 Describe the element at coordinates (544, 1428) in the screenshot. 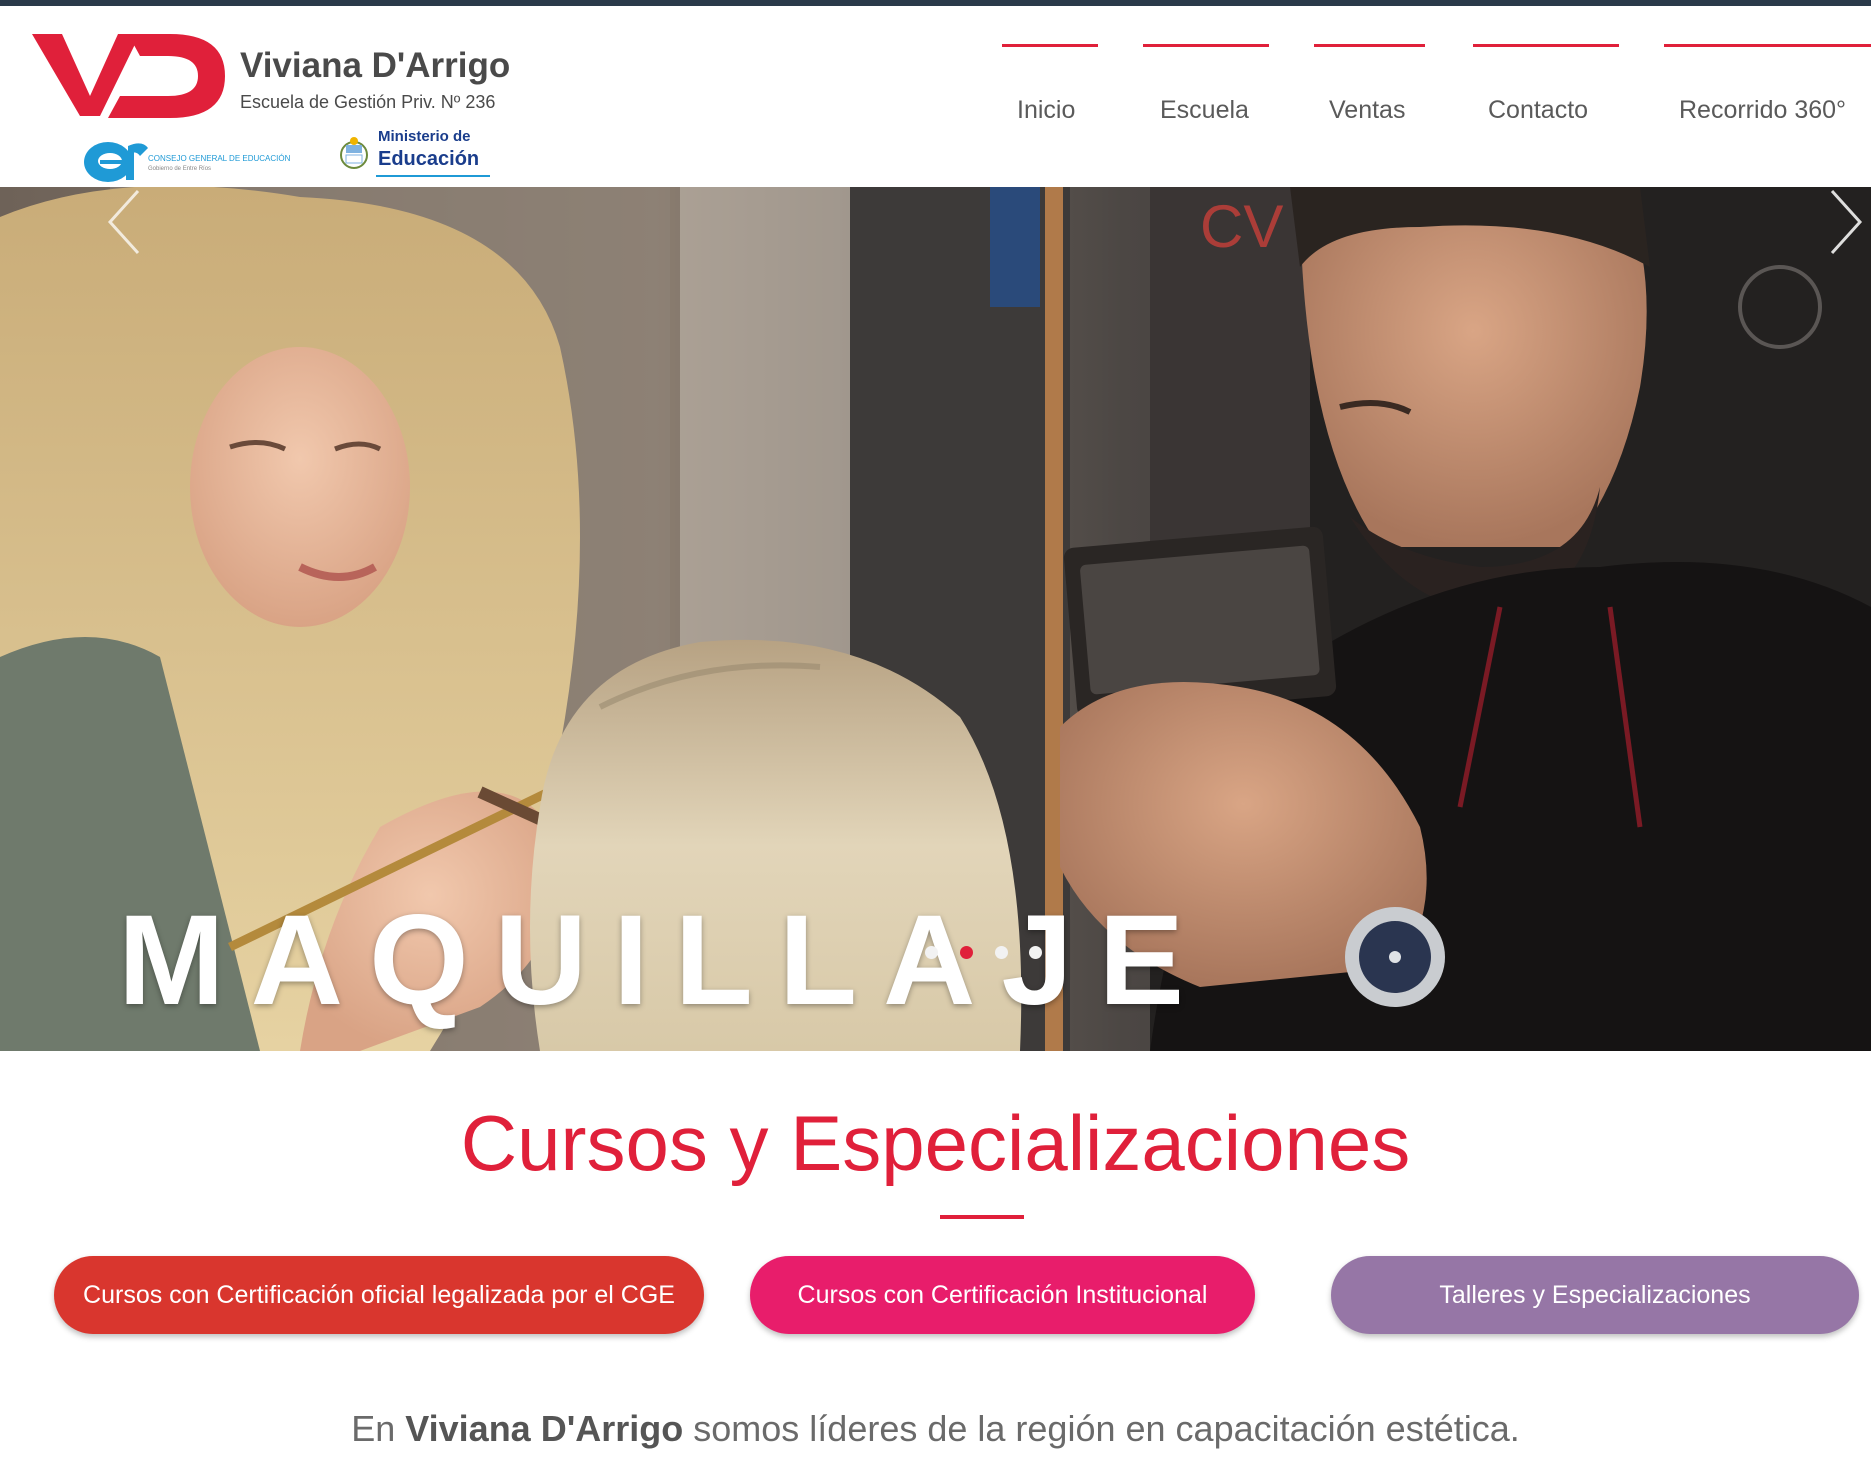

I see `intro-brand: Viviana D'Arrigo` at that location.